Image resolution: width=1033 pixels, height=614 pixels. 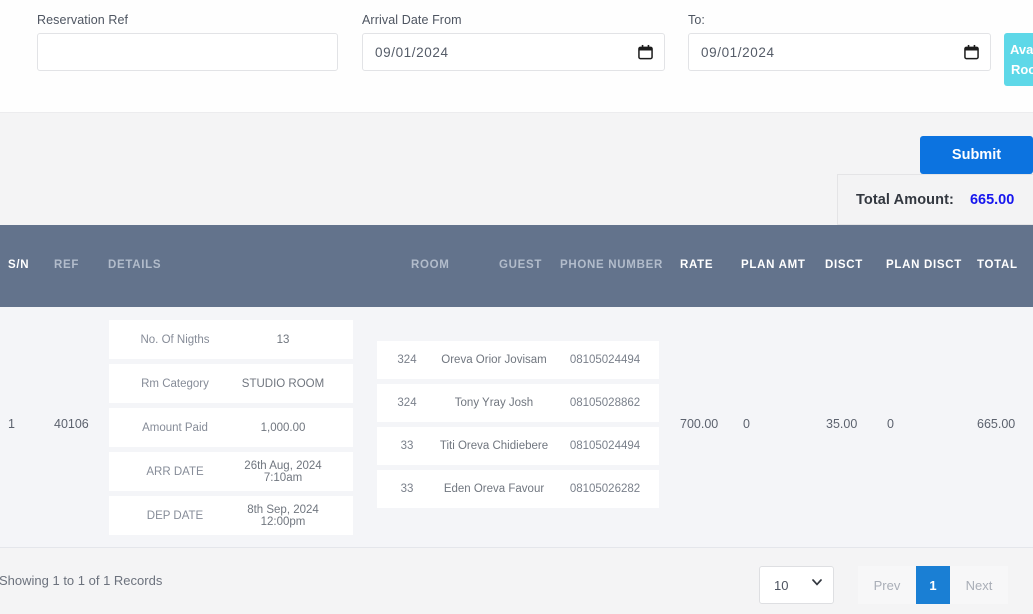 I want to click on cell-disct: 35.00, so click(x=842, y=424).